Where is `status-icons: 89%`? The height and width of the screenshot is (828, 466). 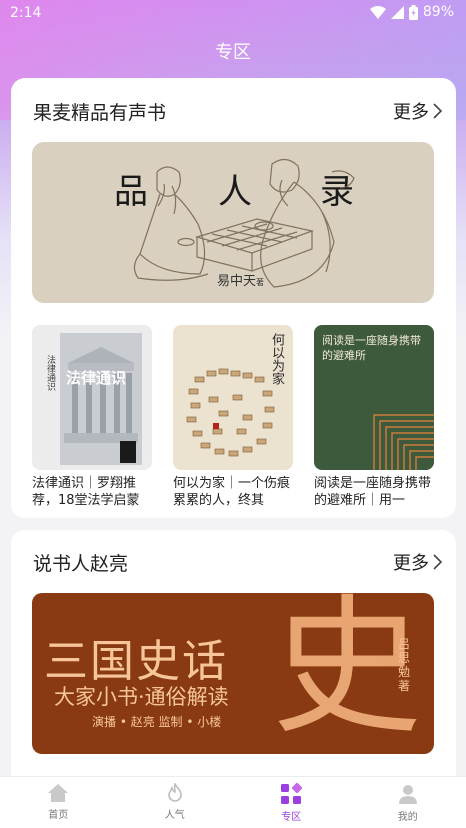 status-icons: 89% is located at coordinates (411, 12).